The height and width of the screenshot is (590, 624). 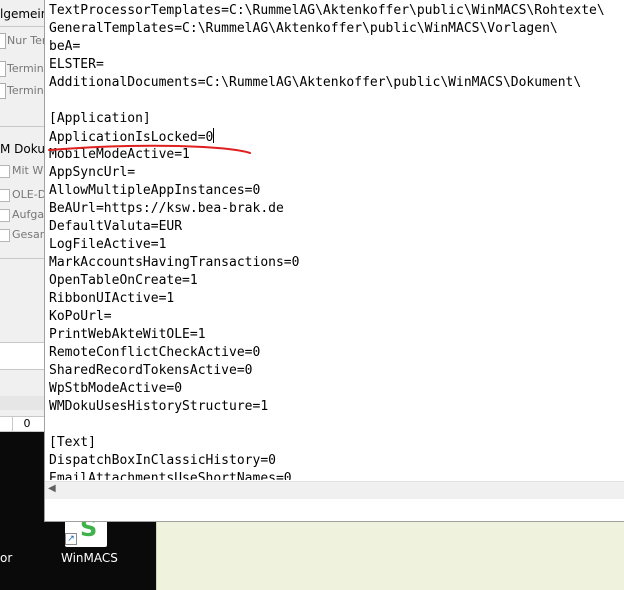 I want to click on editor-line: PrintWebAkteWitOLE=1, so click(x=127, y=334).